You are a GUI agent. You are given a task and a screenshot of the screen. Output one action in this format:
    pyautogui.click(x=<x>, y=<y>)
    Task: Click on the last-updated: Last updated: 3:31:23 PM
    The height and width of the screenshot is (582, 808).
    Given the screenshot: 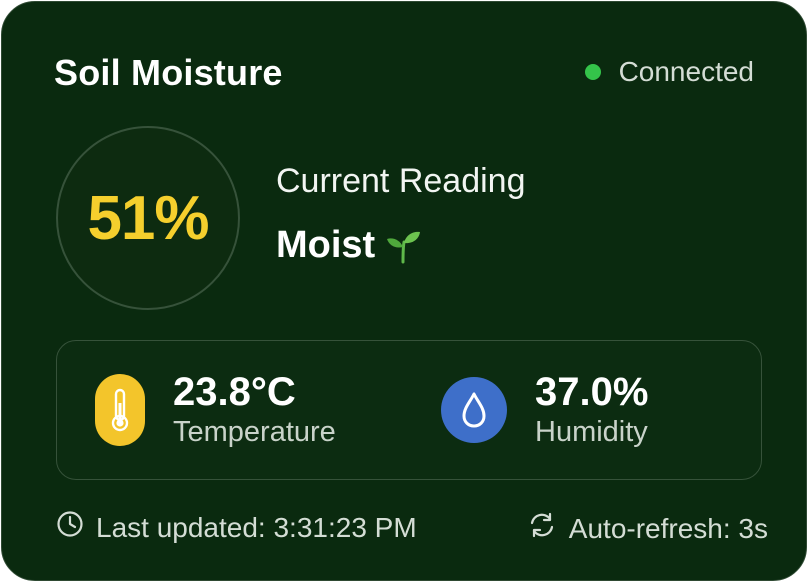 What is the action you would take?
    pyautogui.click(x=236, y=527)
    